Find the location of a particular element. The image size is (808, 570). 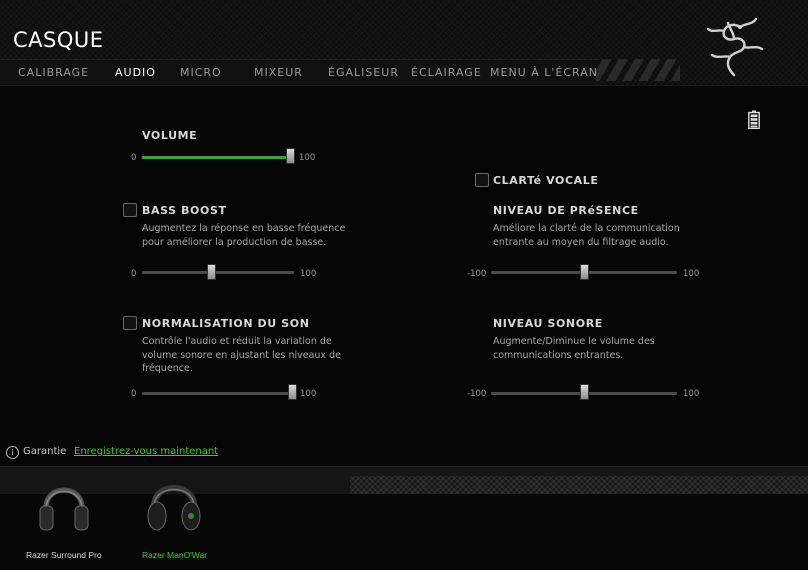

bass-boost-track is located at coordinates (218, 272).